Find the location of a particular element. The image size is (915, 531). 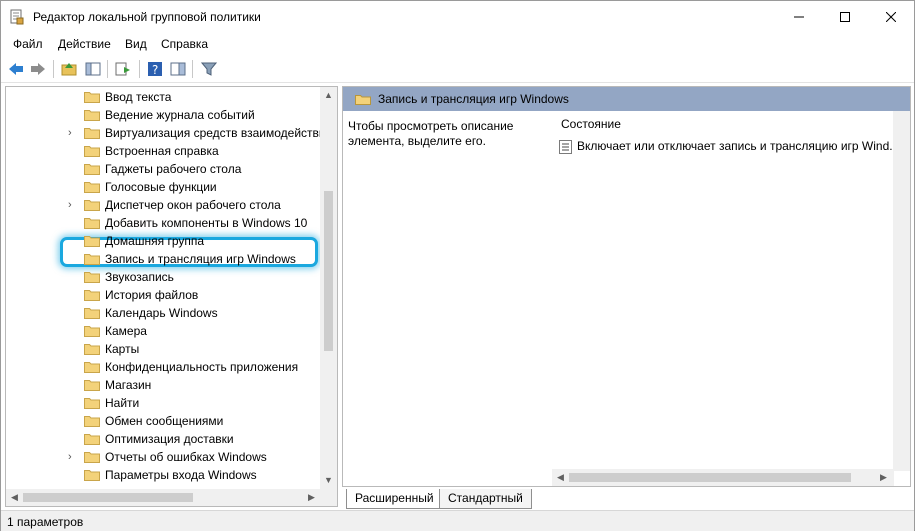

scroll-down-icon: ▼ is located at coordinates (328, 480).